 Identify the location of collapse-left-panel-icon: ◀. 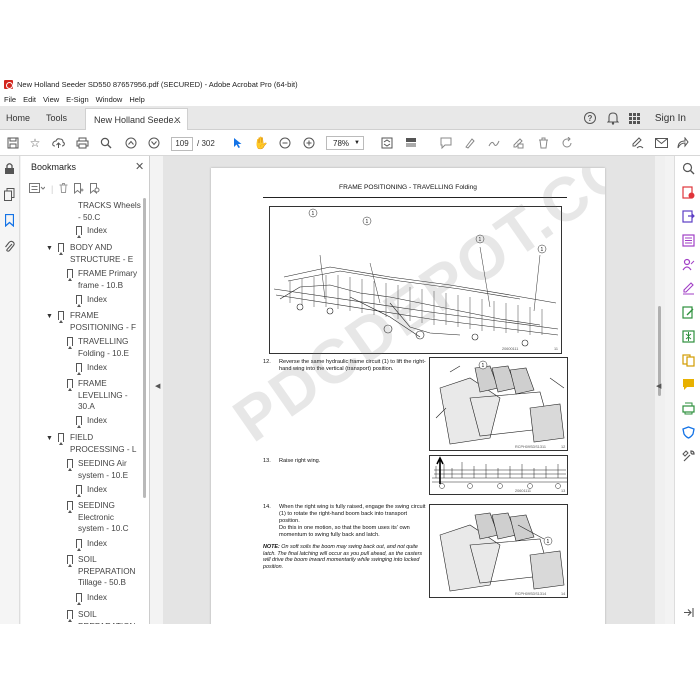
(157, 386).